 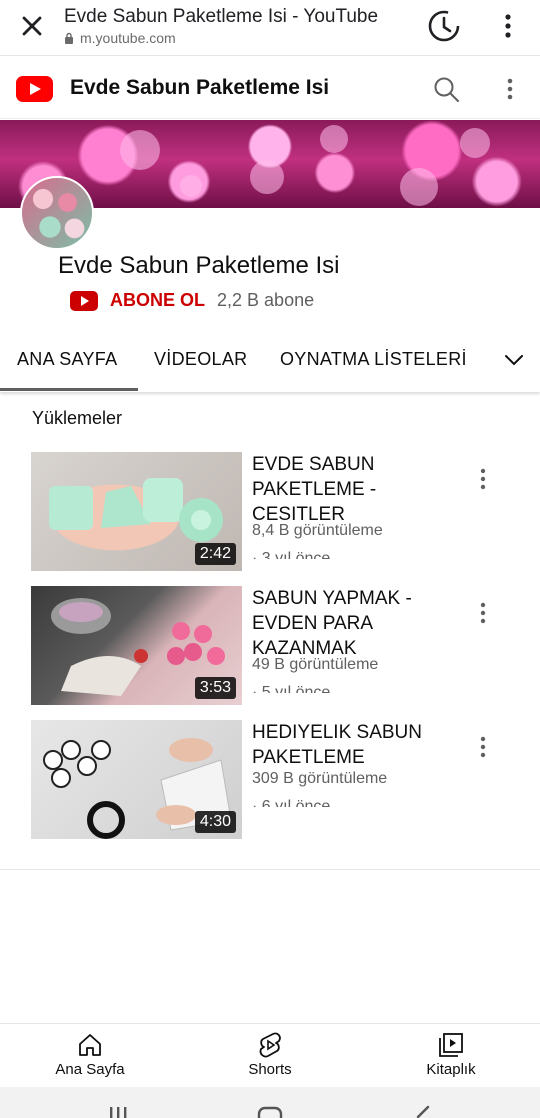 What do you see at coordinates (136, 511) in the screenshot?
I see `video-thumbnail: 2:42` at bounding box center [136, 511].